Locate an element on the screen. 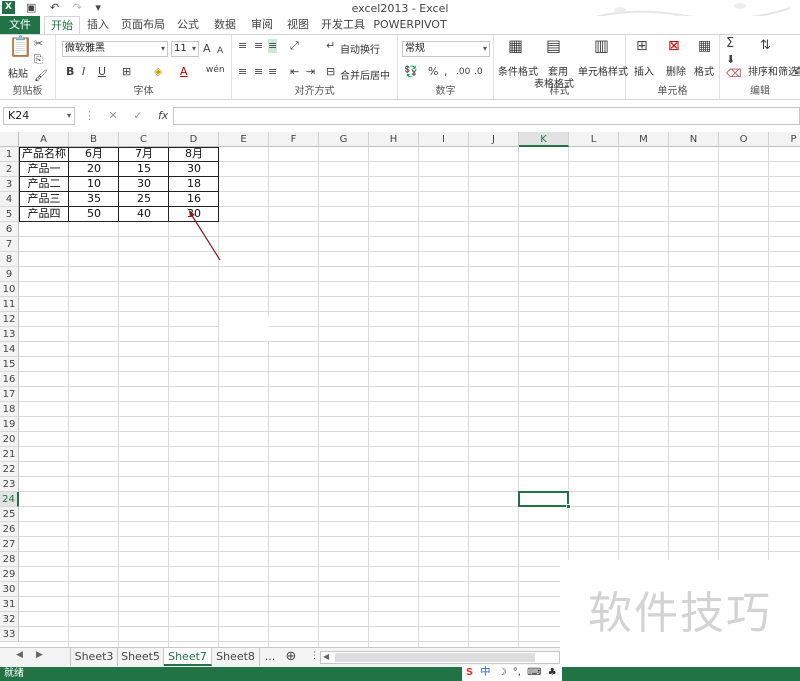  name-box: K24 ▾ is located at coordinates (39, 116).